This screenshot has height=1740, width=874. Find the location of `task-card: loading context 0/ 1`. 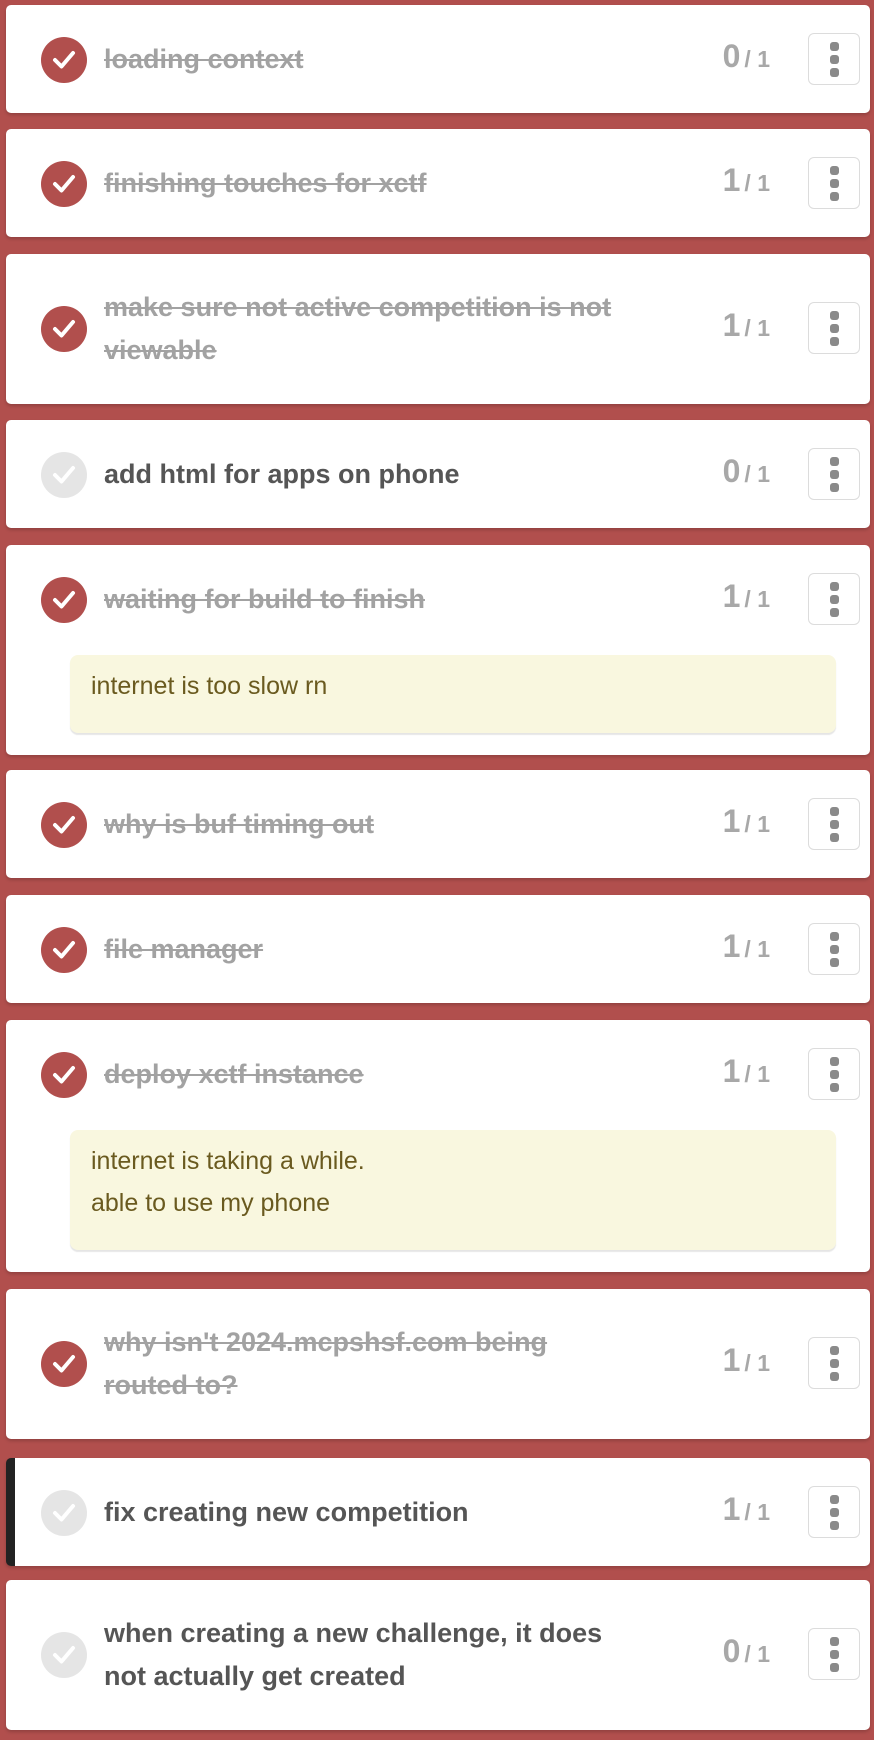

task-card: loading context 0/ 1 is located at coordinates (438, 59).